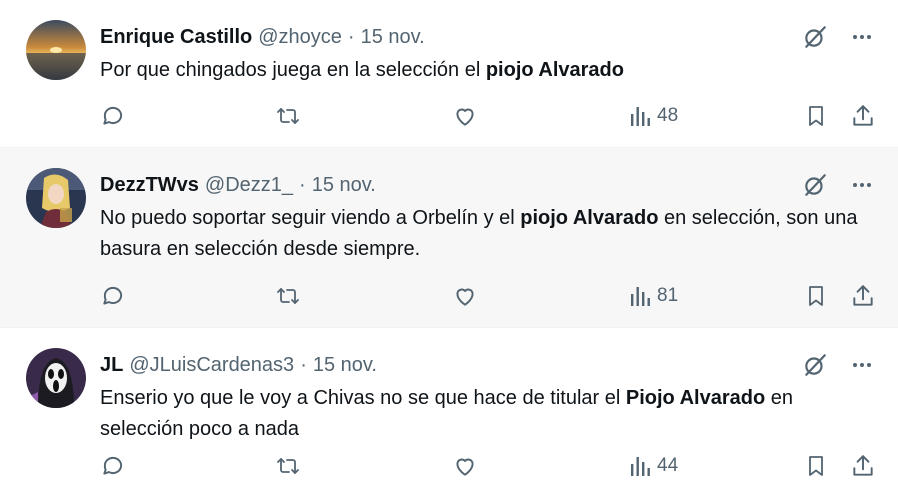  What do you see at coordinates (211, 365) in the screenshot?
I see `author-handle: @JLuisCardenas3` at bounding box center [211, 365].